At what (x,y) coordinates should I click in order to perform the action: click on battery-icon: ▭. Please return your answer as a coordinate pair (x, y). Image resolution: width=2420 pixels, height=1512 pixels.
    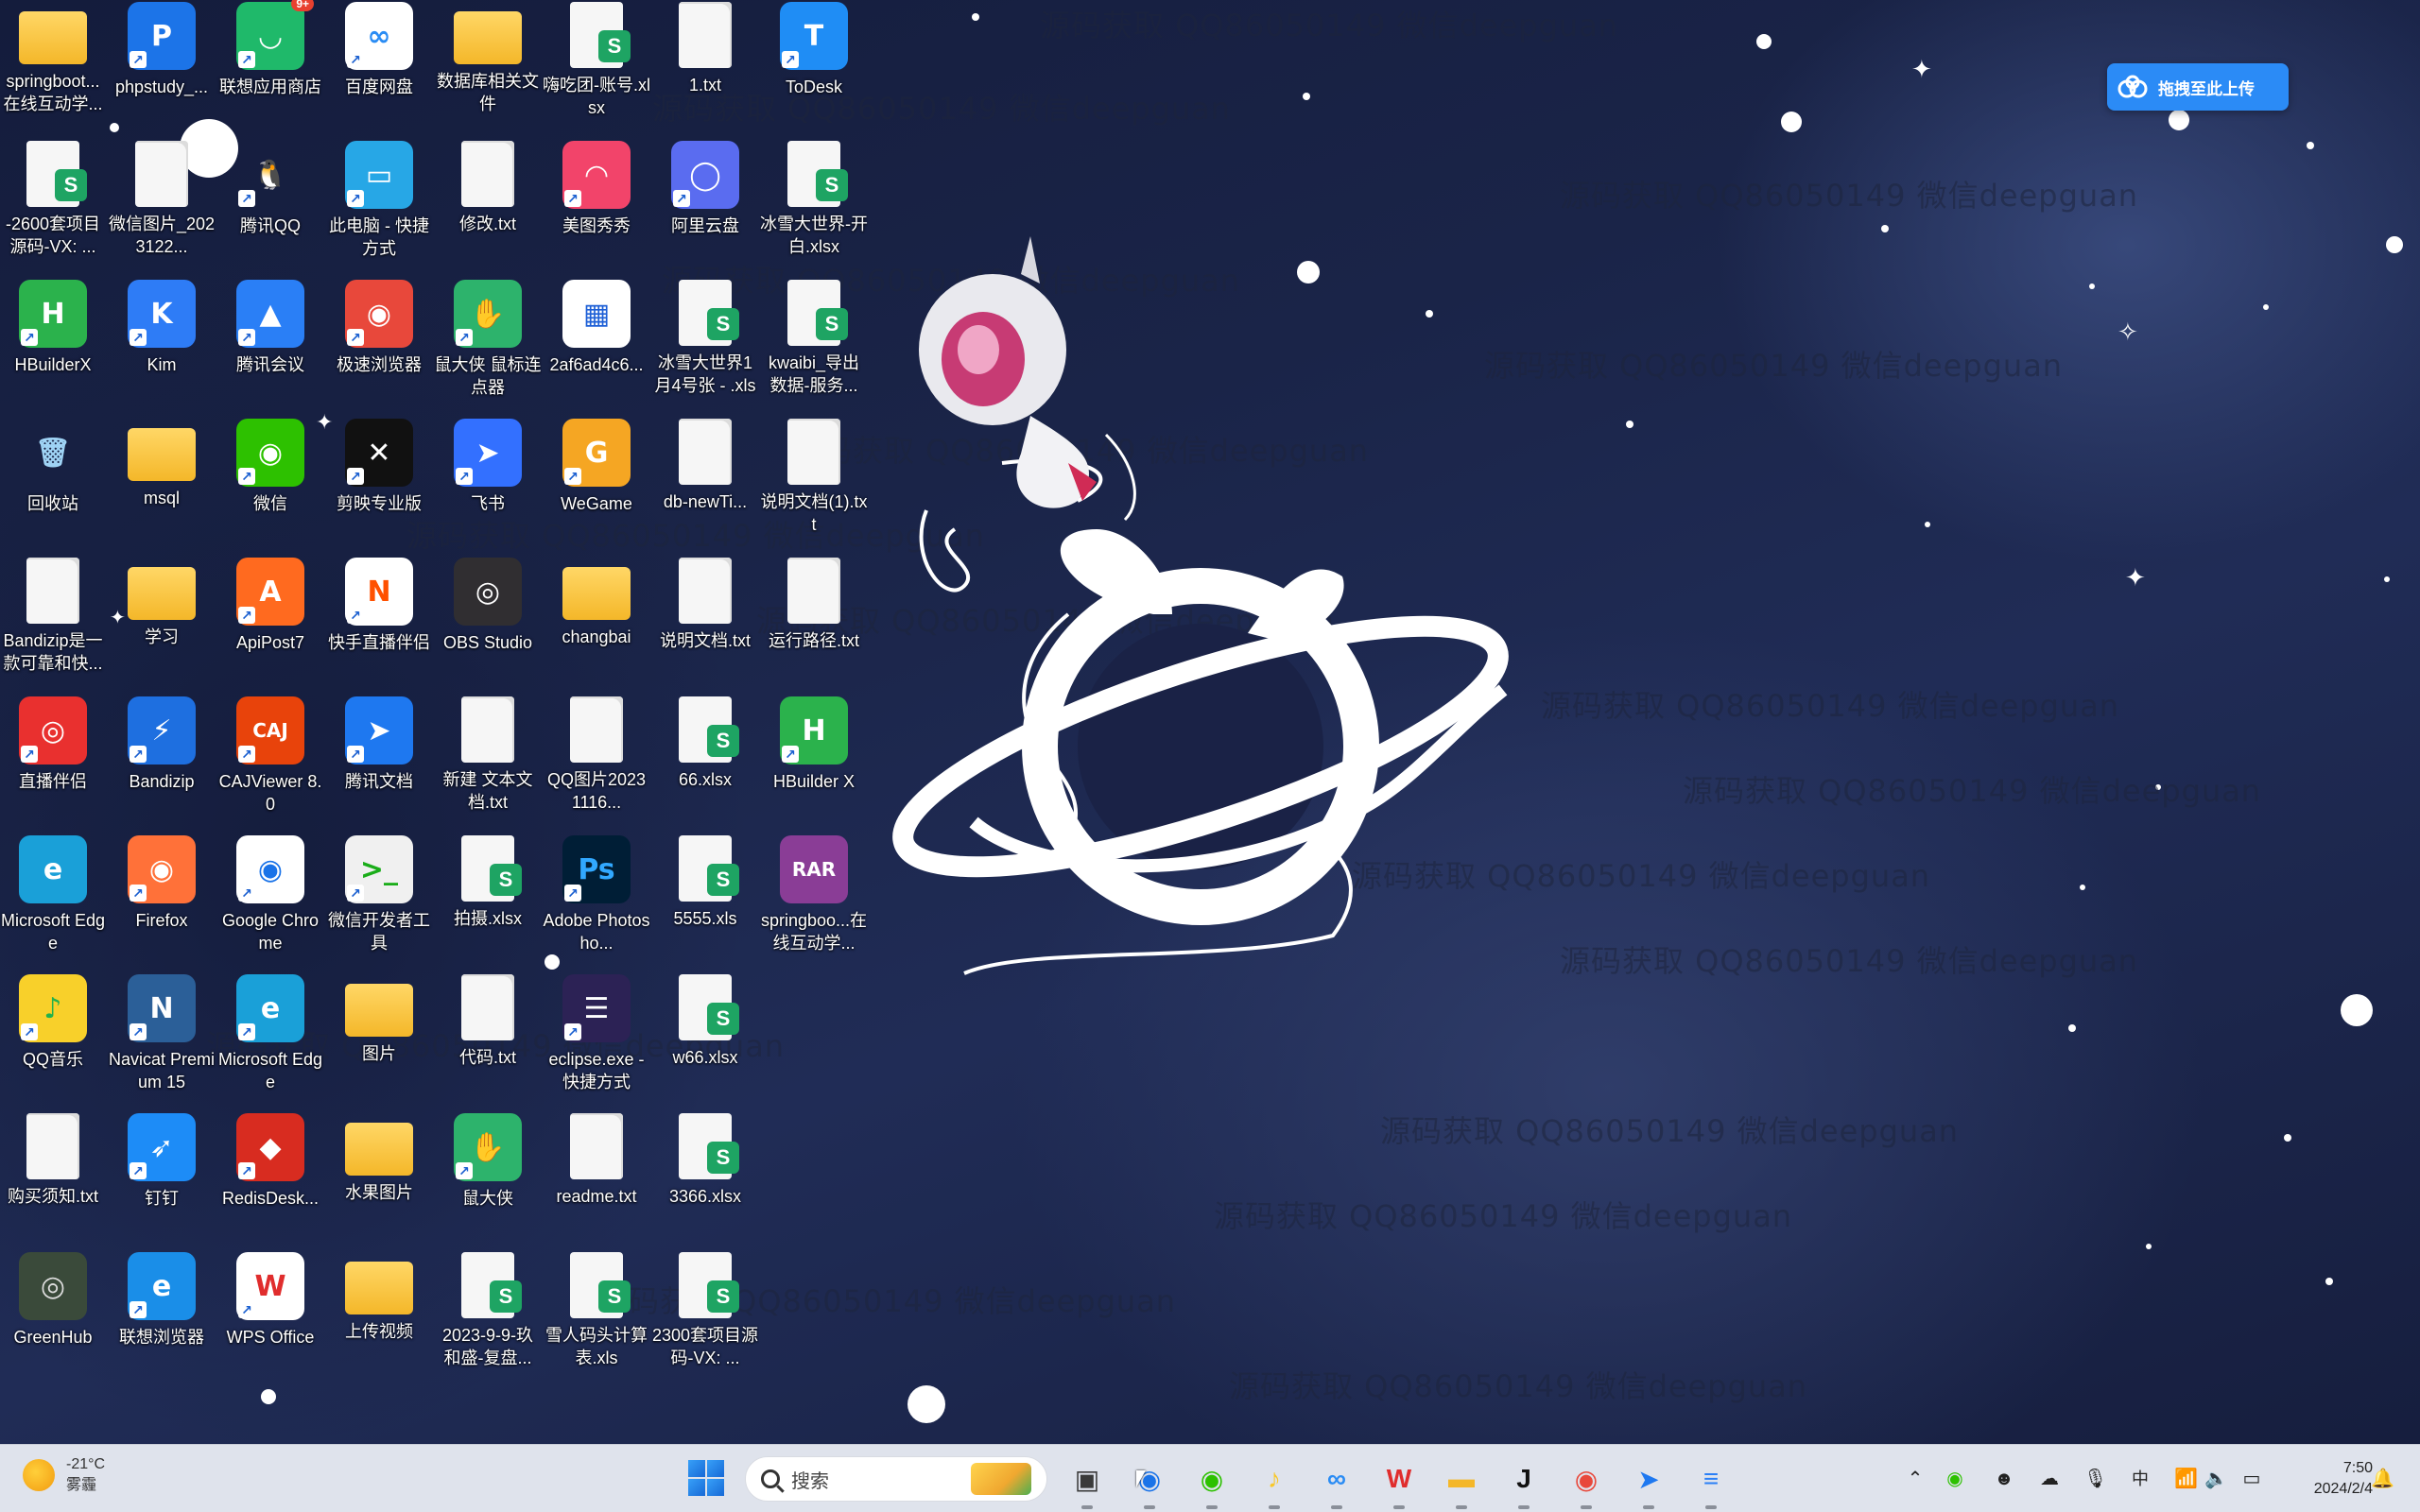
    Looking at the image, I should click on (2252, 1479).